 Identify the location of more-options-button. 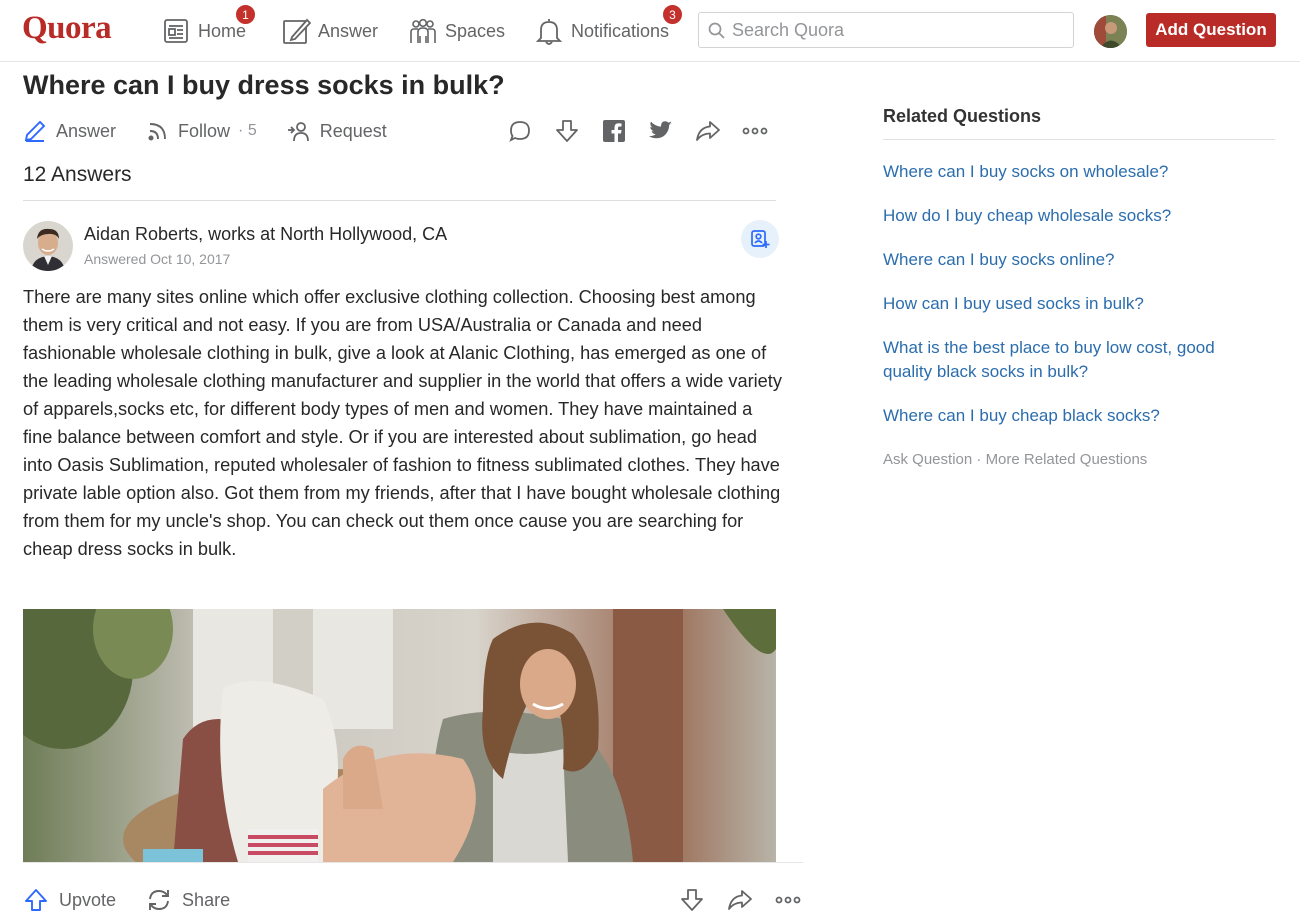
(755, 131).